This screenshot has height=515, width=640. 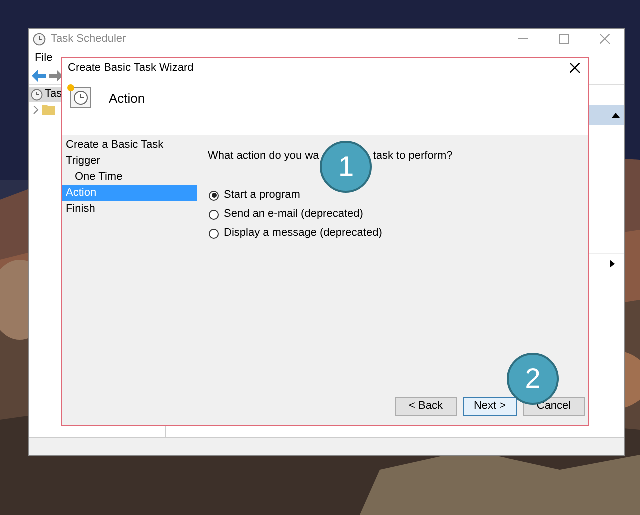 I want to click on radio-option: Display a message (deprecated), so click(x=295, y=234).